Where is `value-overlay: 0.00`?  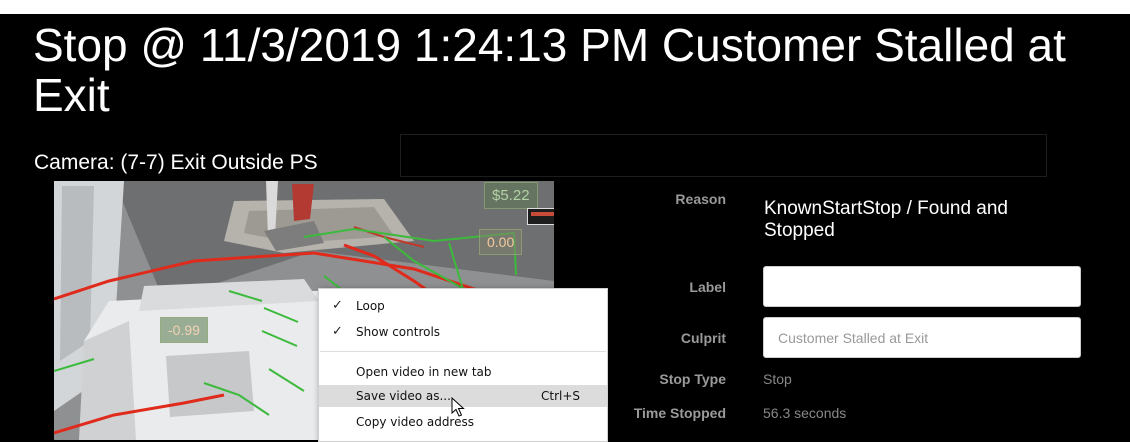
value-overlay: 0.00 is located at coordinates (501, 242).